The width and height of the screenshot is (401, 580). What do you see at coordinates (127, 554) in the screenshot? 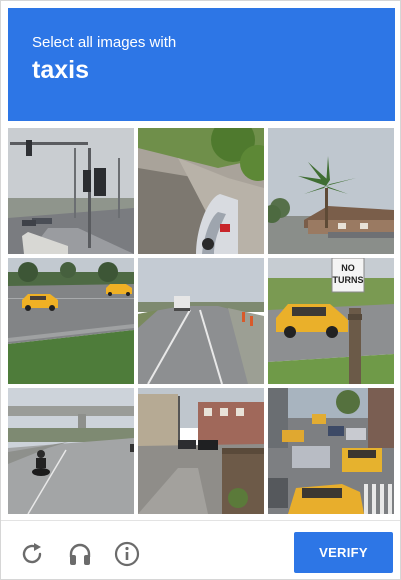
I see `info-icon` at bounding box center [127, 554].